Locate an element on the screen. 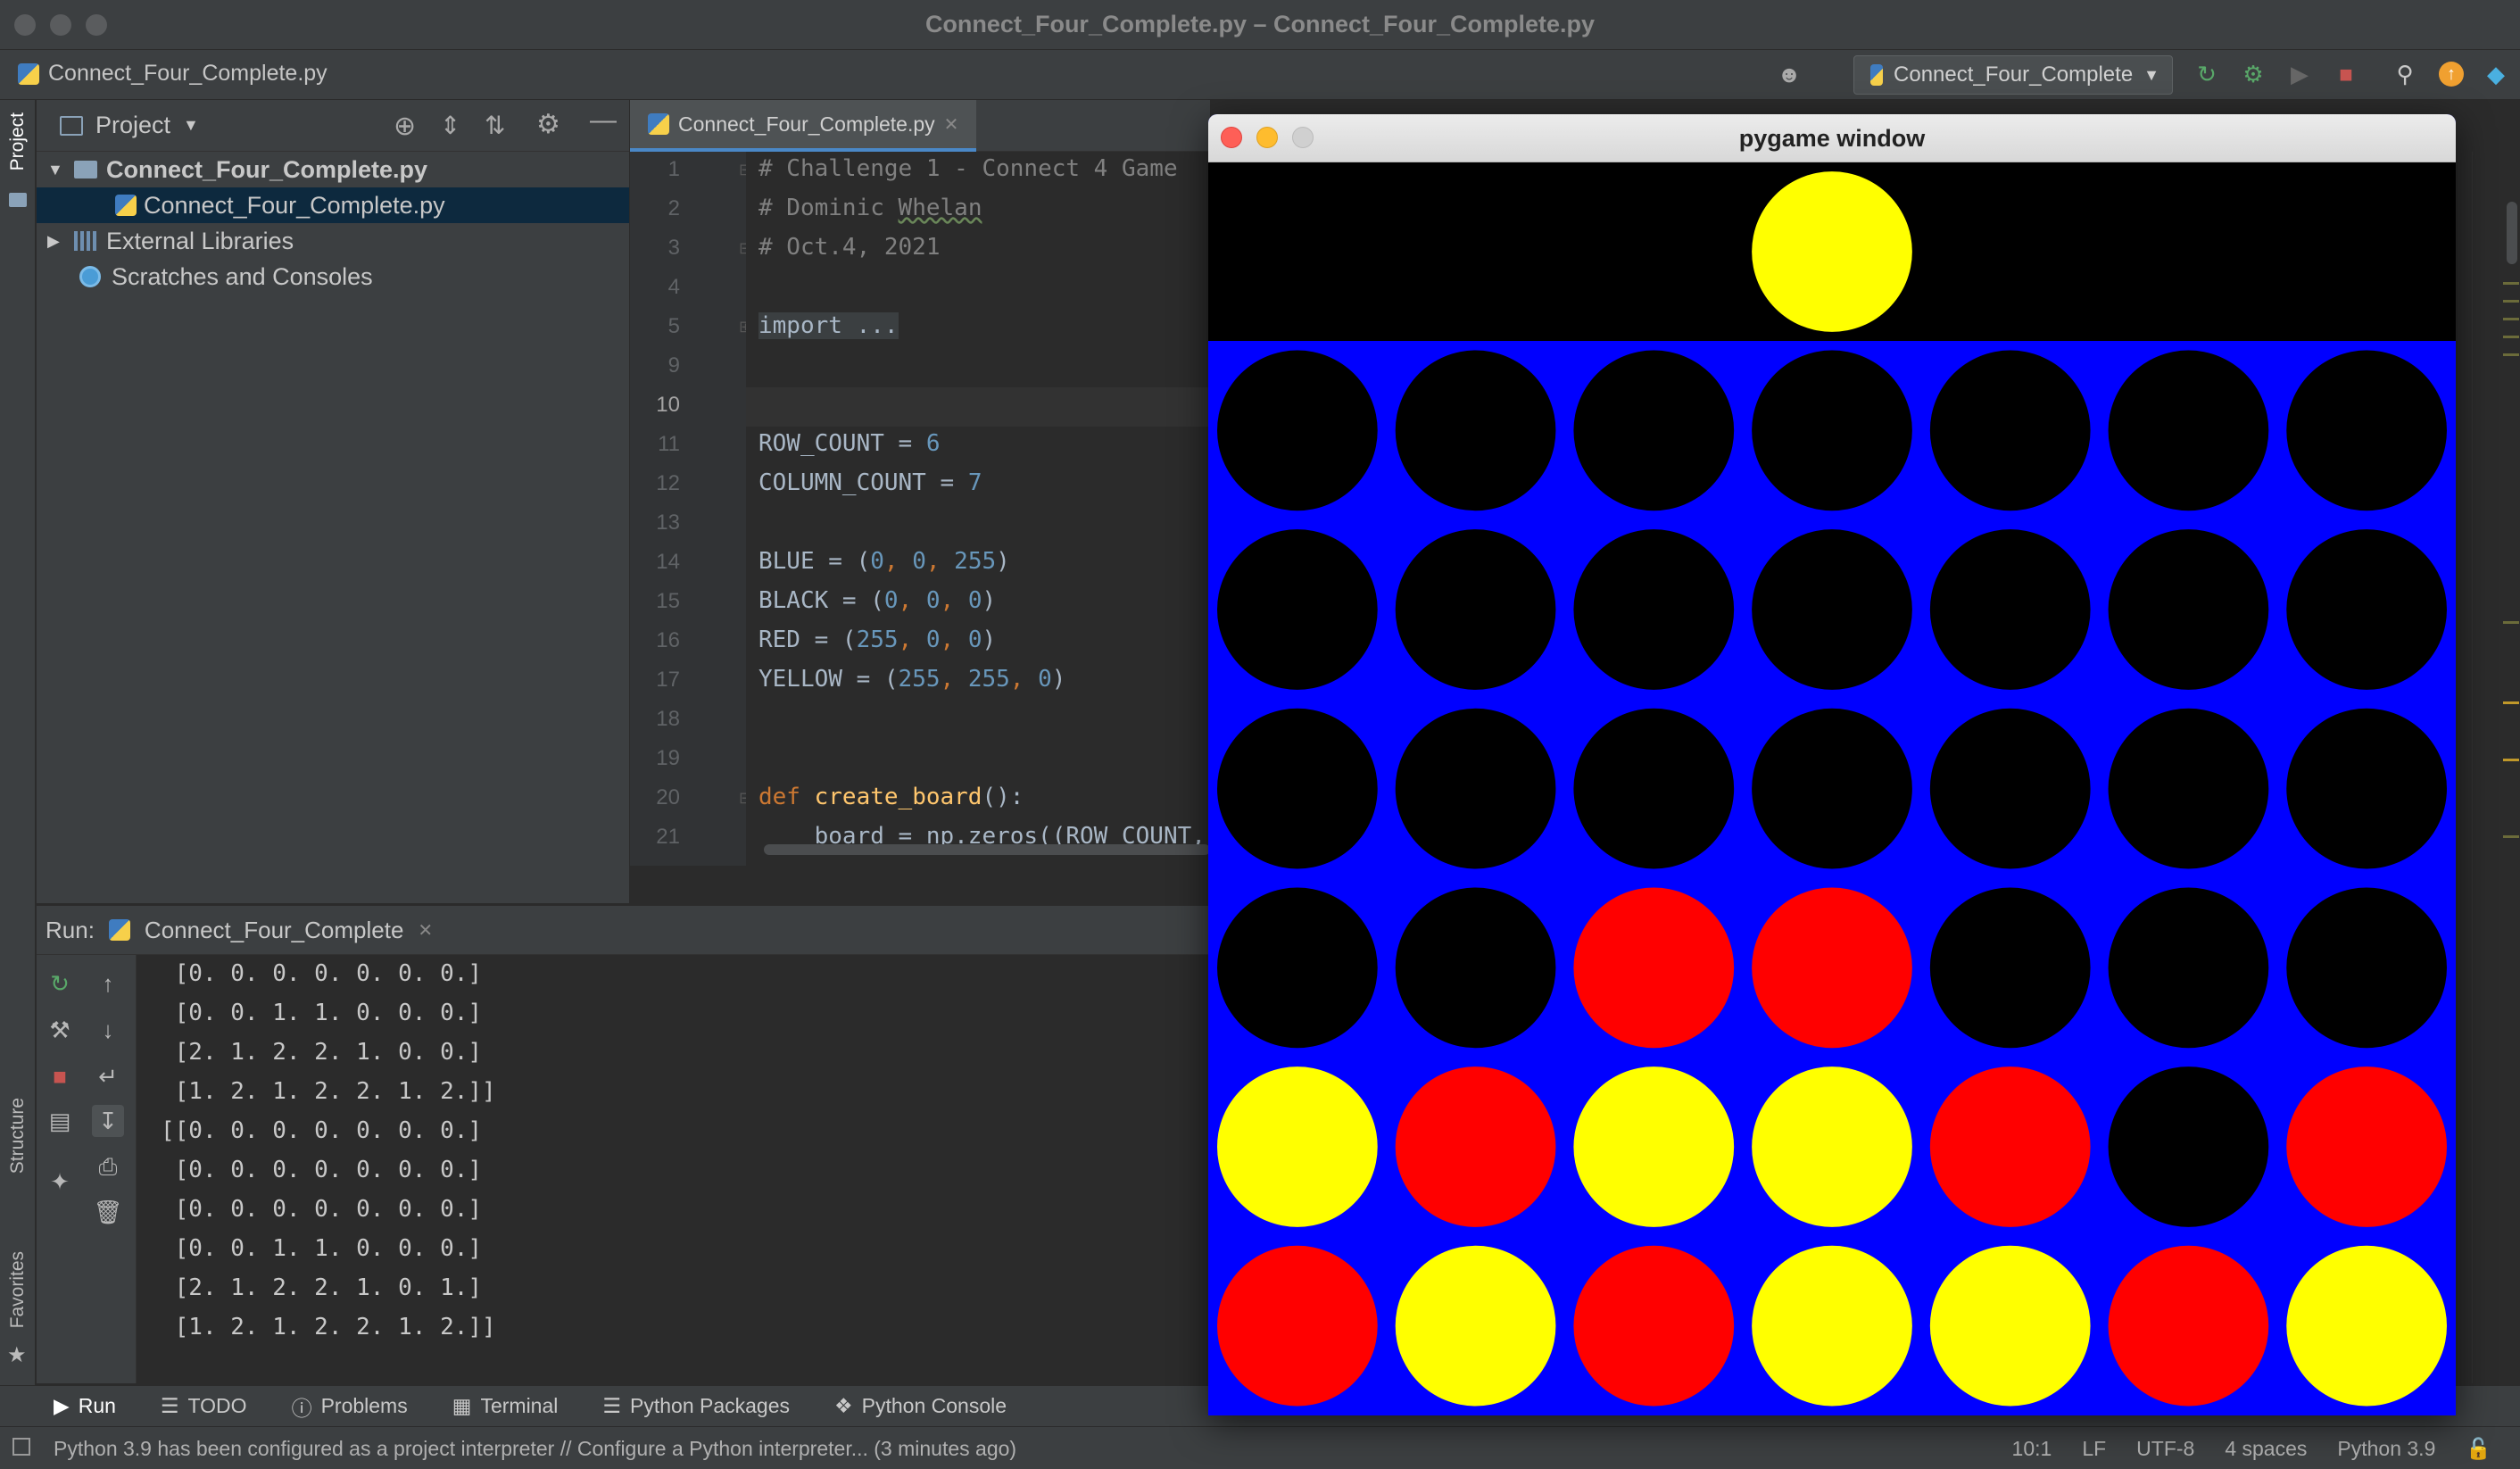 This screenshot has width=2520, height=1469. locate-icon: ⊕ is located at coordinates (405, 126).